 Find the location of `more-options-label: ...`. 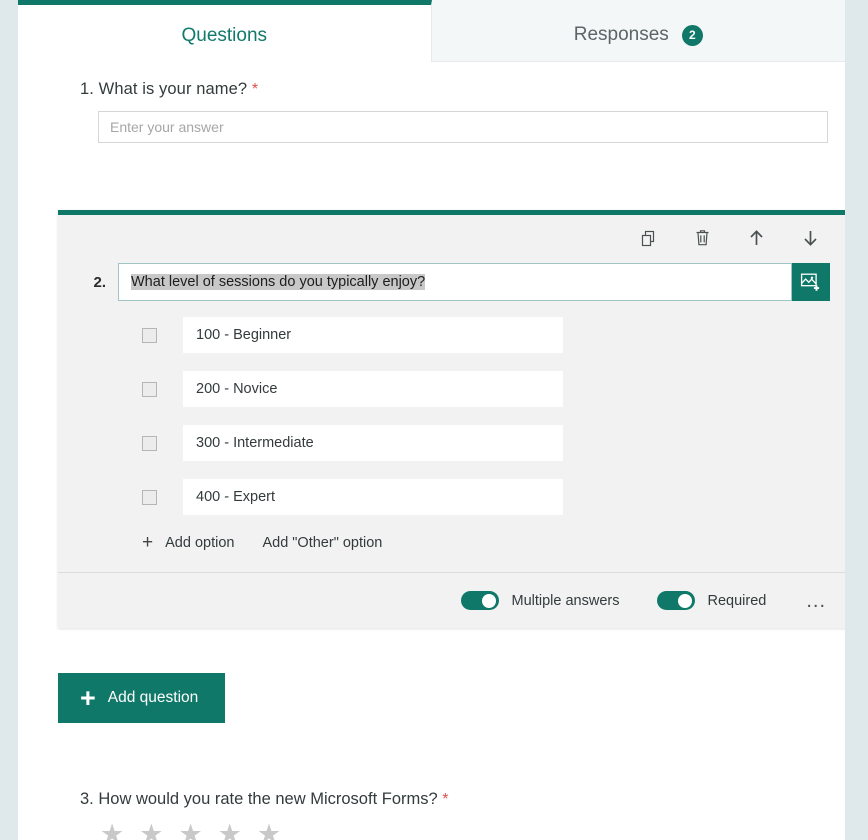

more-options-label: ... is located at coordinates (816, 600).